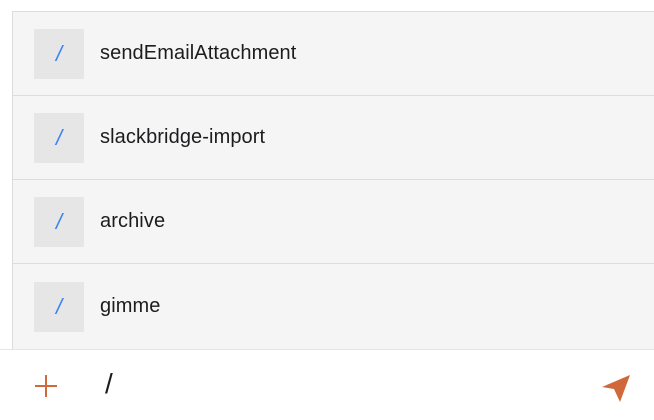 The width and height of the screenshot is (654, 420). What do you see at coordinates (198, 53) in the screenshot?
I see `slash-command-label: sendEmailAttachment` at bounding box center [198, 53].